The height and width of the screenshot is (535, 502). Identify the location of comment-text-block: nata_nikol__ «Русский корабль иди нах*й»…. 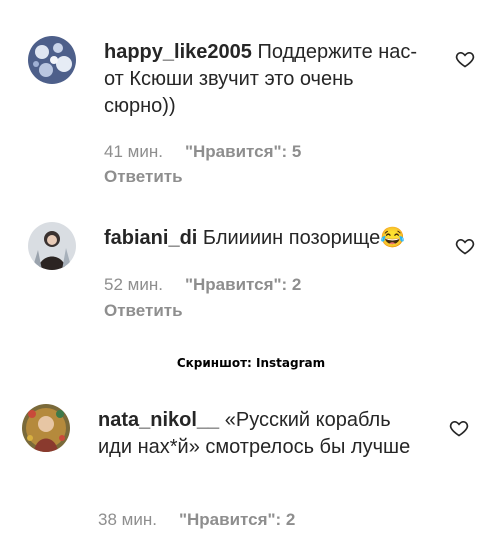
(263, 434).